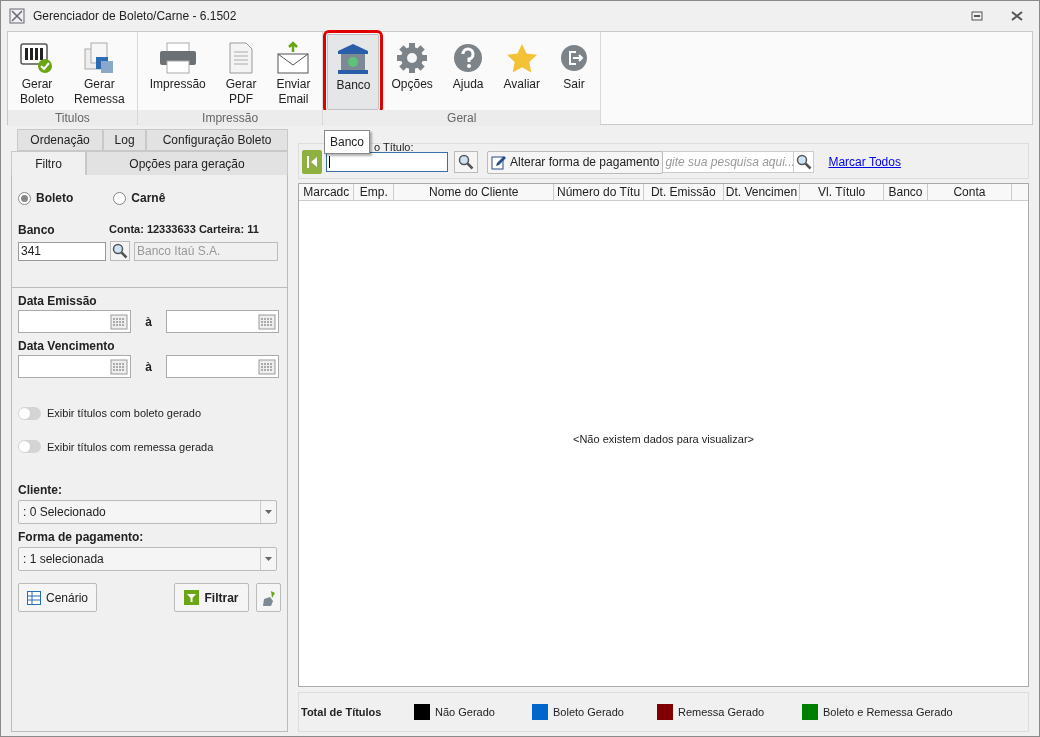 The height and width of the screenshot is (737, 1040). Describe the element at coordinates (412, 58) in the screenshot. I see `settings-icon` at that location.